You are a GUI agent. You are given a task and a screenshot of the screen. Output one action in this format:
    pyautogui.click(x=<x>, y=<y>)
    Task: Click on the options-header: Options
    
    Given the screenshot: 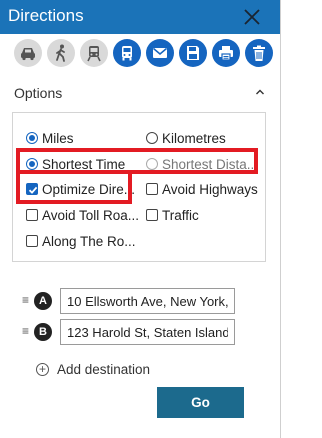 What is the action you would take?
    pyautogui.click(x=38, y=93)
    